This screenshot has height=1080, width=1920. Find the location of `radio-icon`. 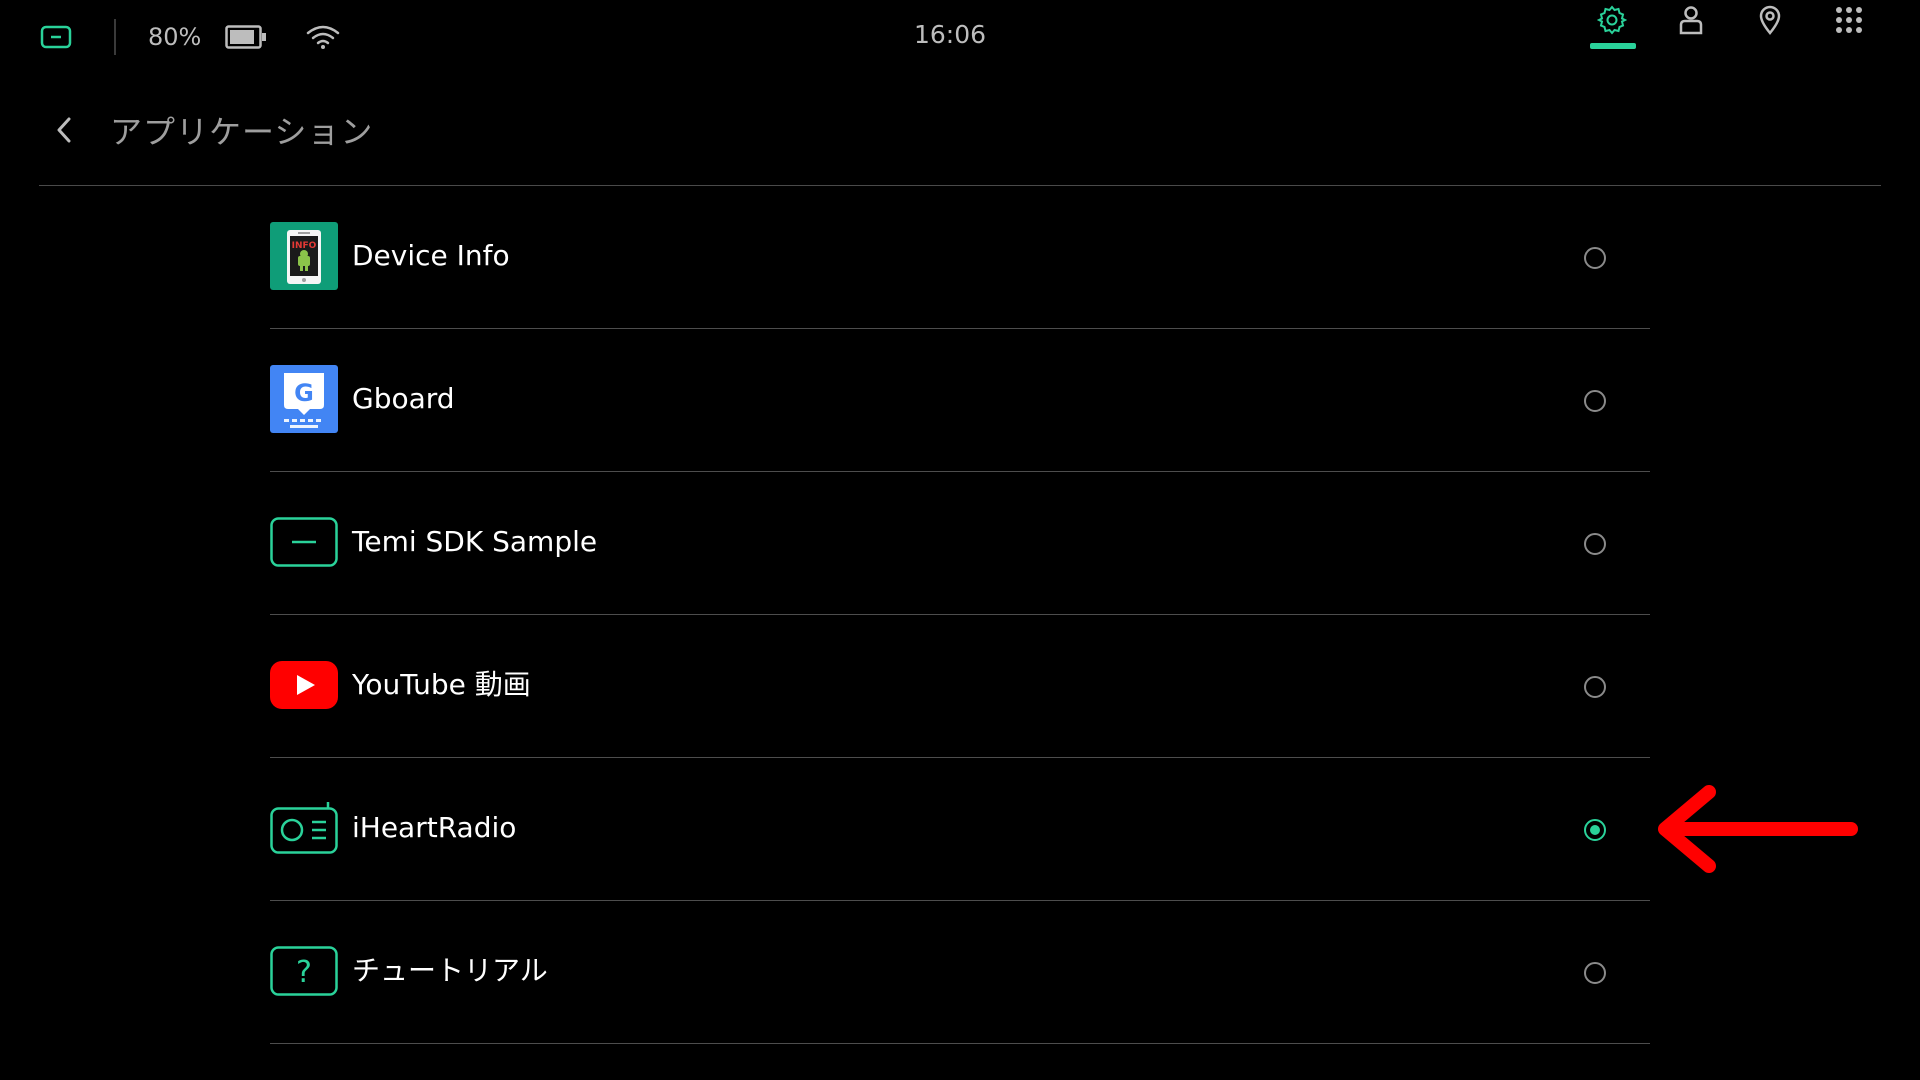

radio-icon is located at coordinates (304, 828).